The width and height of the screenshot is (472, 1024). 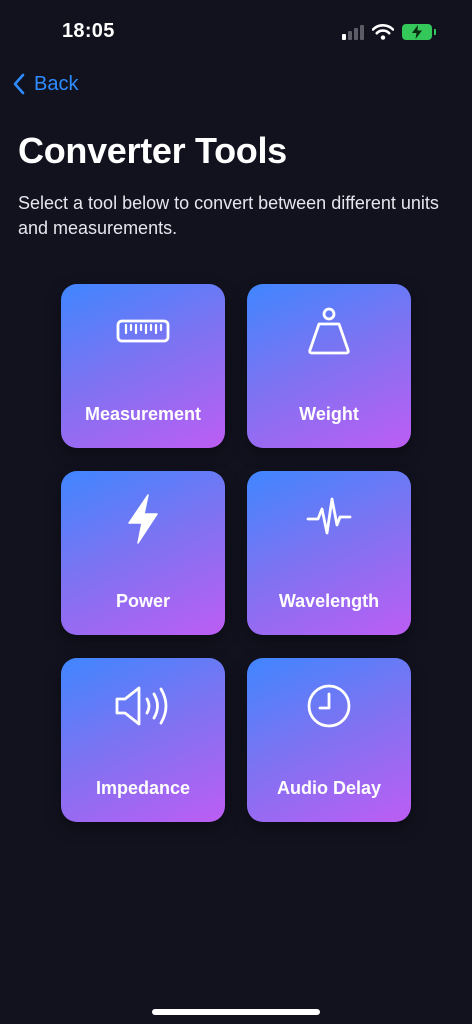 I want to click on tool-card-power: Power, so click(x=143, y=553).